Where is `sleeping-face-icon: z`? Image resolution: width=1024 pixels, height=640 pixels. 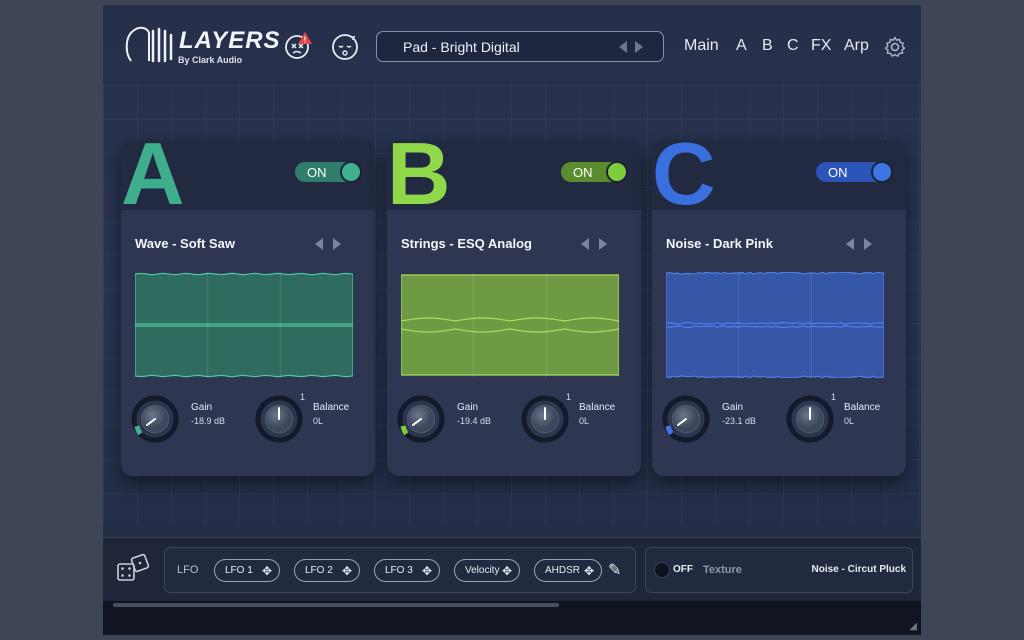
sleeping-face-icon: z is located at coordinates (345, 46).